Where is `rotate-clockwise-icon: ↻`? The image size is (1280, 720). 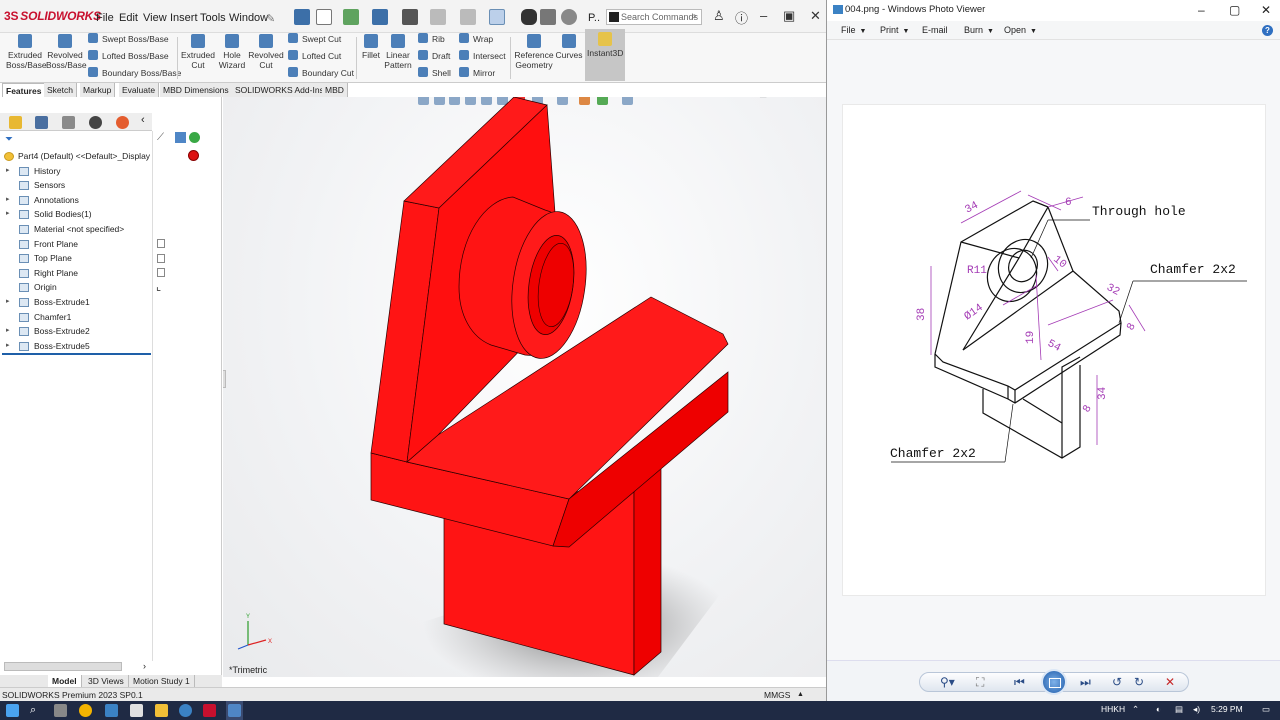 rotate-clockwise-icon: ↻ is located at coordinates (1139, 682).